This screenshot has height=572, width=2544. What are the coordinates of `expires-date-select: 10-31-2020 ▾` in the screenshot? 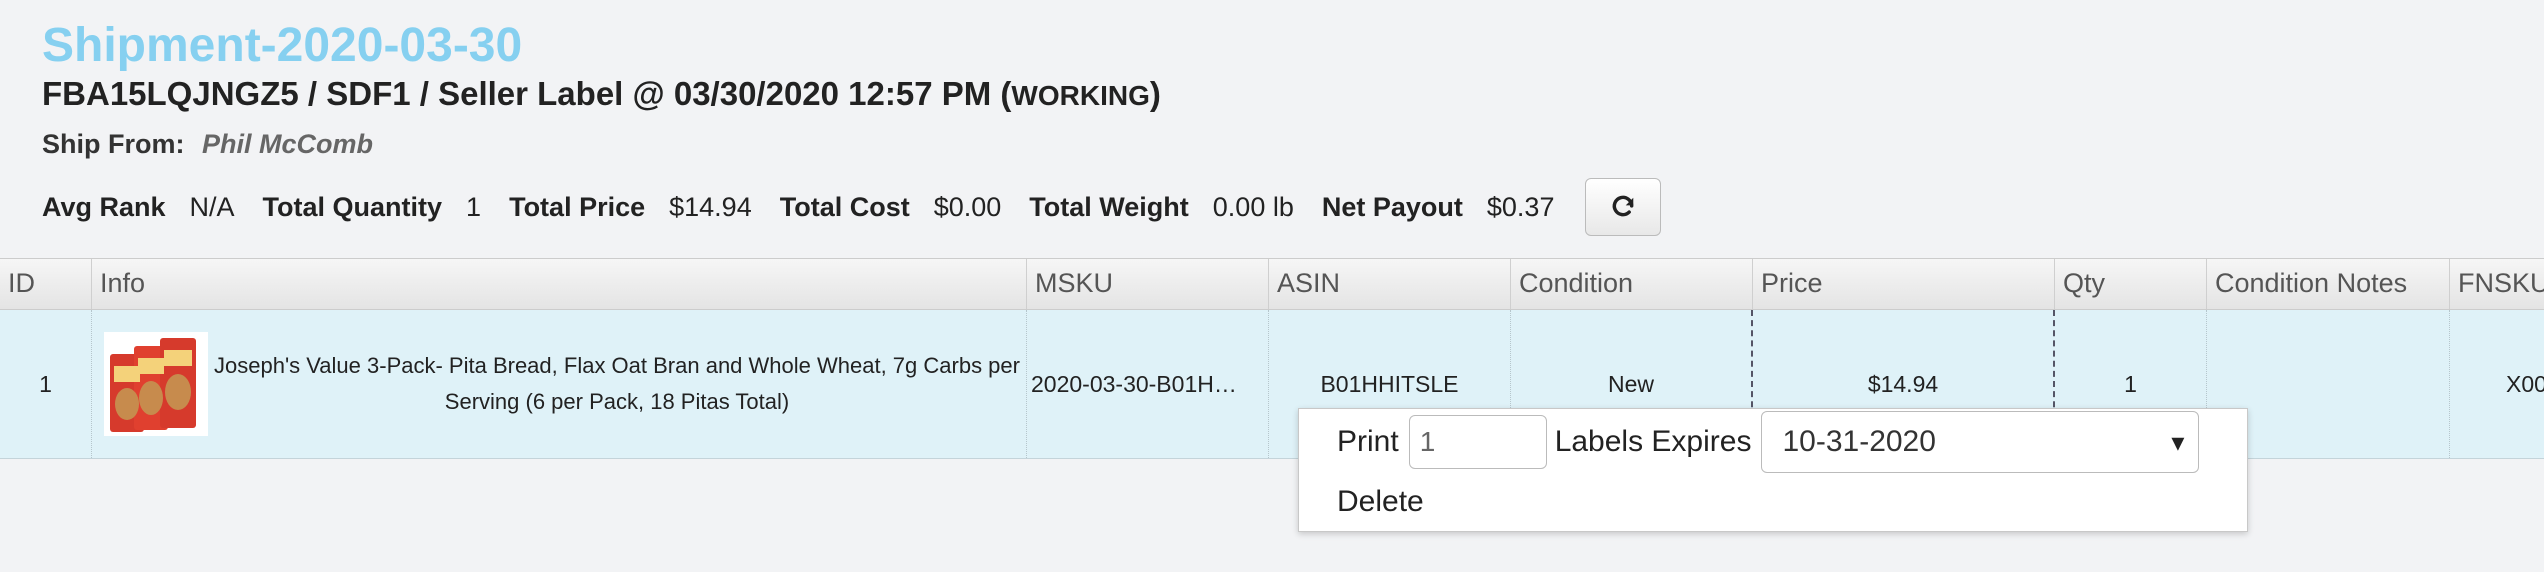 It's located at (1980, 442).